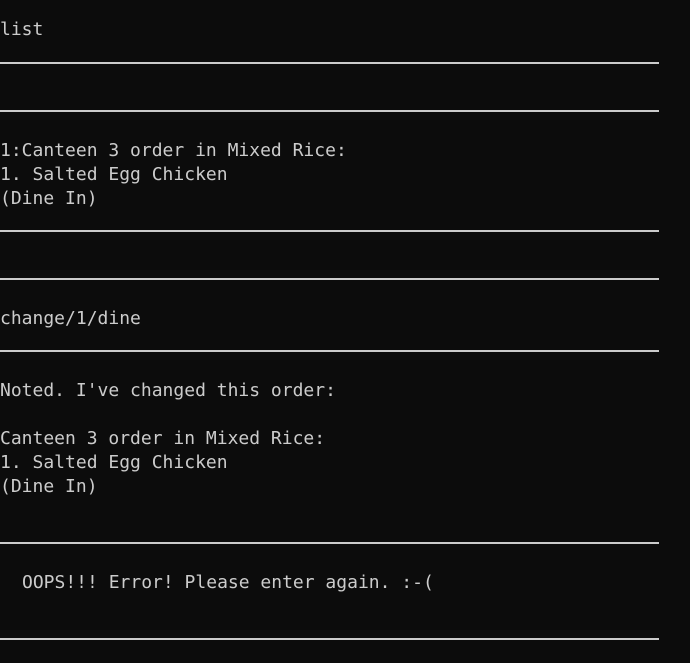  I want to click on command-list: list, so click(22, 29).